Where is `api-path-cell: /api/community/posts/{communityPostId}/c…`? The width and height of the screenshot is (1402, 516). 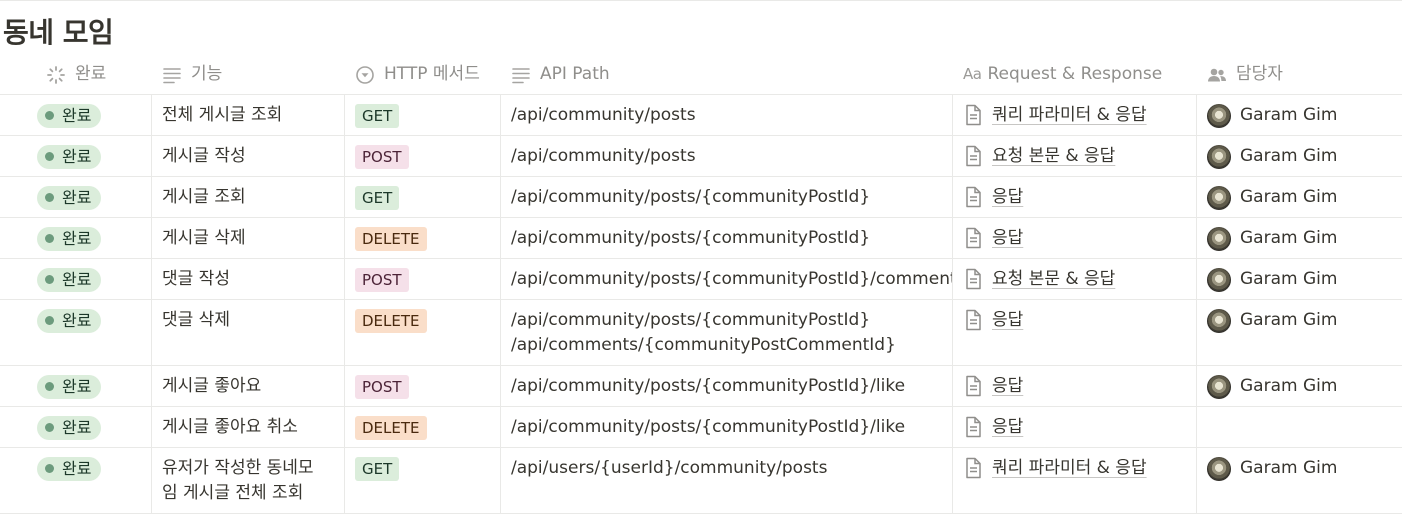 api-path-cell: /api/community/posts/{communityPostId}/c… is located at coordinates (727, 279).